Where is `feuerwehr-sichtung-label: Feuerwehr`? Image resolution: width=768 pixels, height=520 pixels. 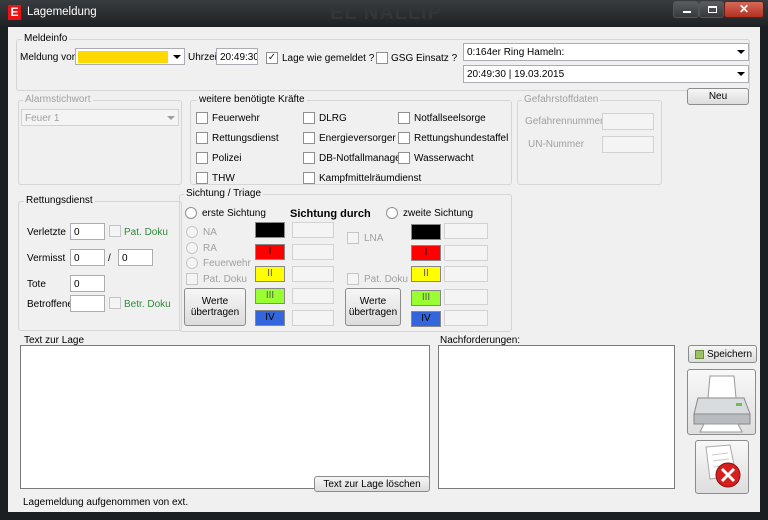 feuerwehr-sichtung-label: Feuerwehr is located at coordinates (227, 263).